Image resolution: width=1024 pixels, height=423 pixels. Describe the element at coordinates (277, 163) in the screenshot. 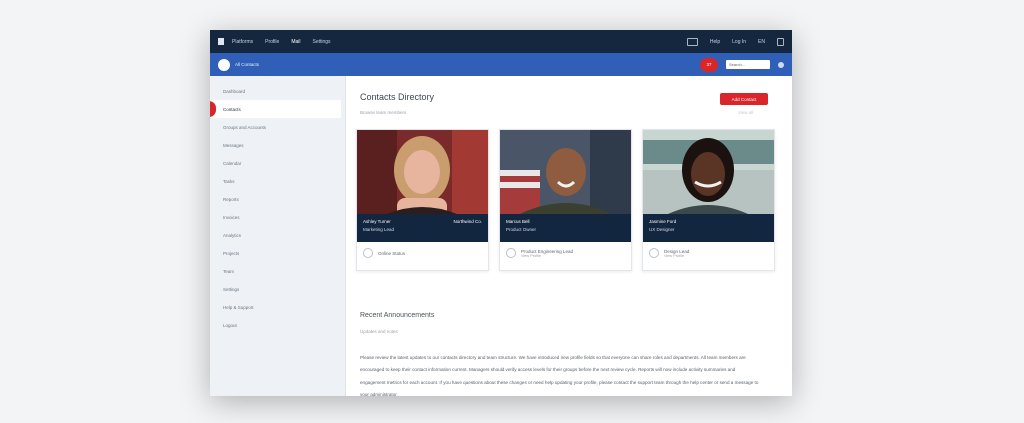

I see `sidebar-item-calendar: Calendar` at that location.